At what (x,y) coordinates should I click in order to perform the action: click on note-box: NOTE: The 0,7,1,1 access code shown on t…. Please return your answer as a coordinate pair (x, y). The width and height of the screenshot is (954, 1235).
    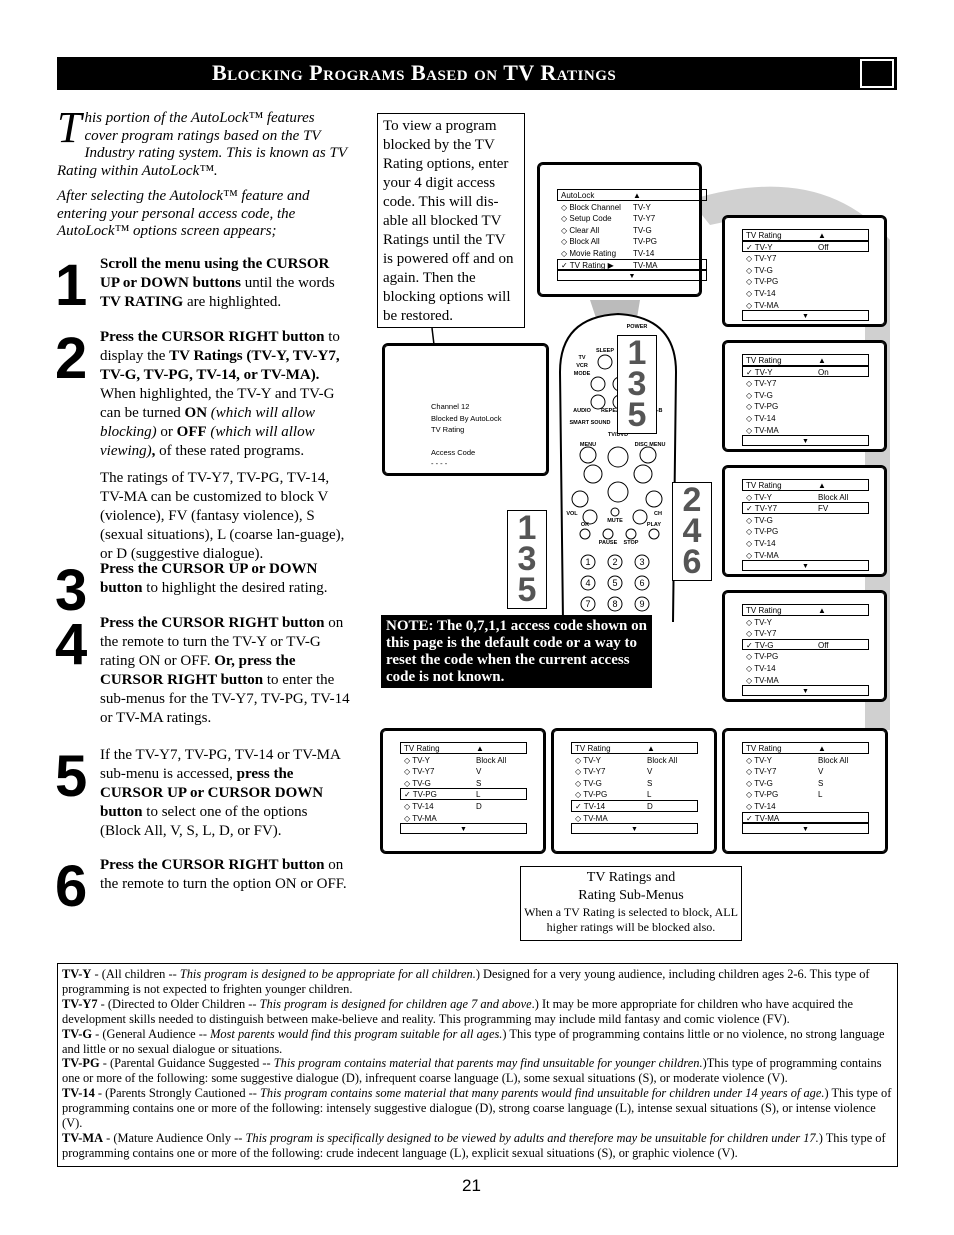
    Looking at the image, I should click on (516, 651).